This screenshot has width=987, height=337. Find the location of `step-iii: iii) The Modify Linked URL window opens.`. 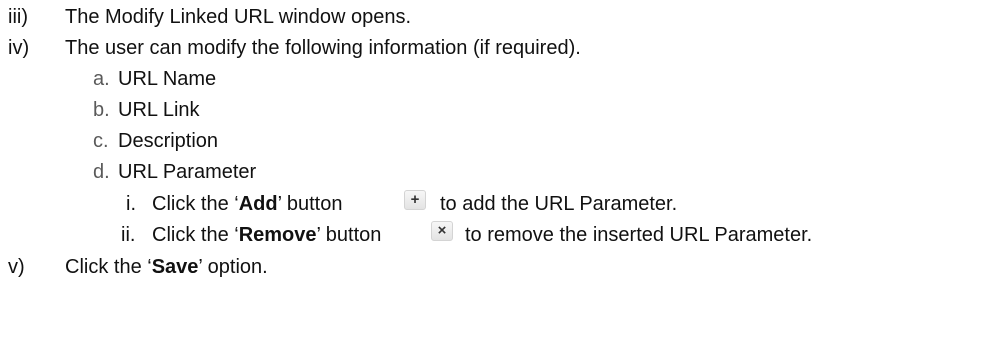

step-iii: iii) The Modify Linked URL window opens. is located at coordinates (488, 17).